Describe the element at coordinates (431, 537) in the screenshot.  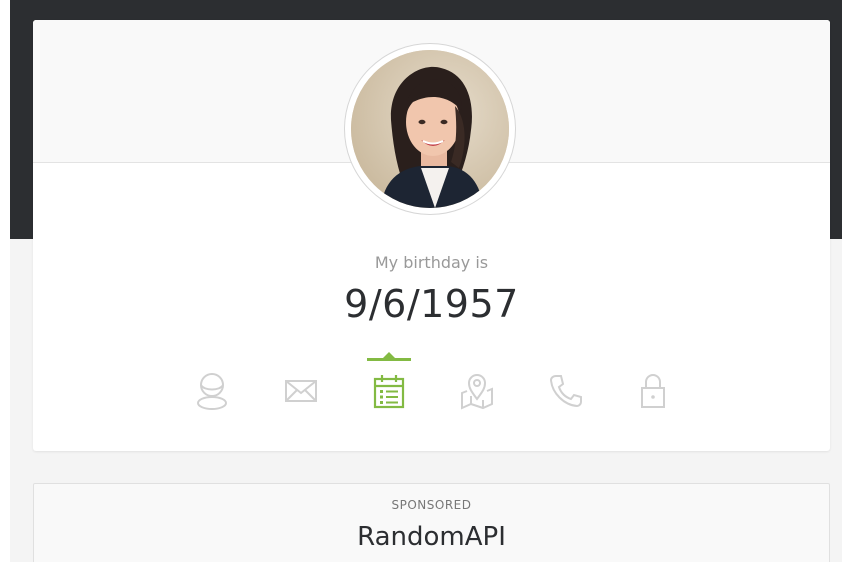
I see `sponsored-name: RandomAPI` at that location.